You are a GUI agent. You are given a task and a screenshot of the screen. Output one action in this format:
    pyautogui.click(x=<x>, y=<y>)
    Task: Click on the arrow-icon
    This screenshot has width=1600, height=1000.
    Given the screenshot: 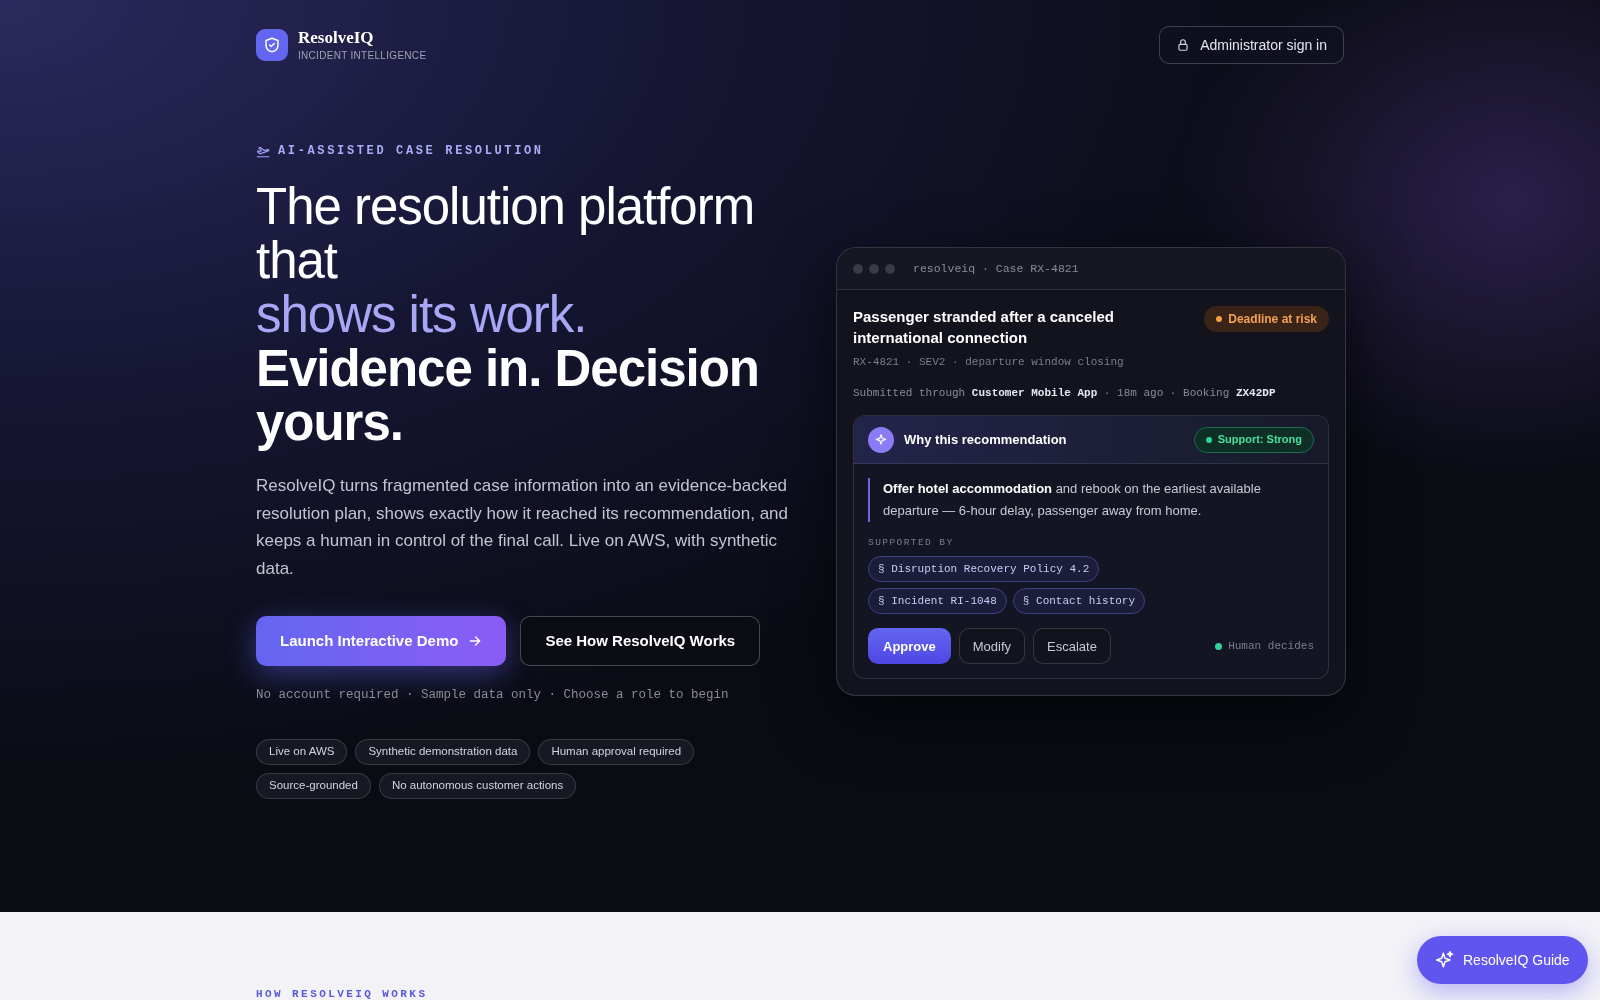 What is the action you would take?
    pyautogui.click(x=475, y=641)
    